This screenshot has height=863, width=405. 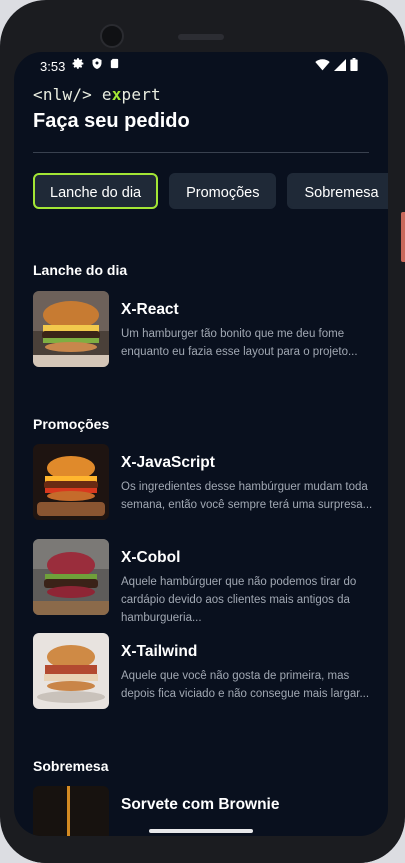 What do you see at coordinates (114, 63) in the screenshot?
I see `sd-card-icon` at bounding box center [114, 63].